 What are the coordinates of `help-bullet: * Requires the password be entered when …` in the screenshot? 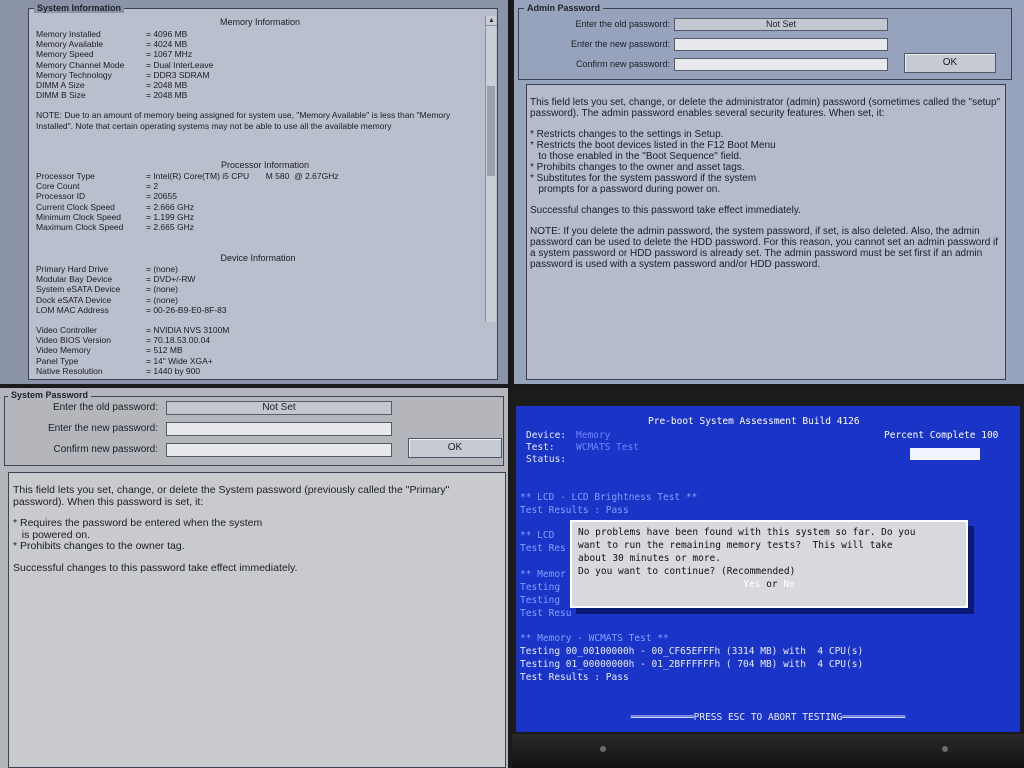 It's located at (138, 523).